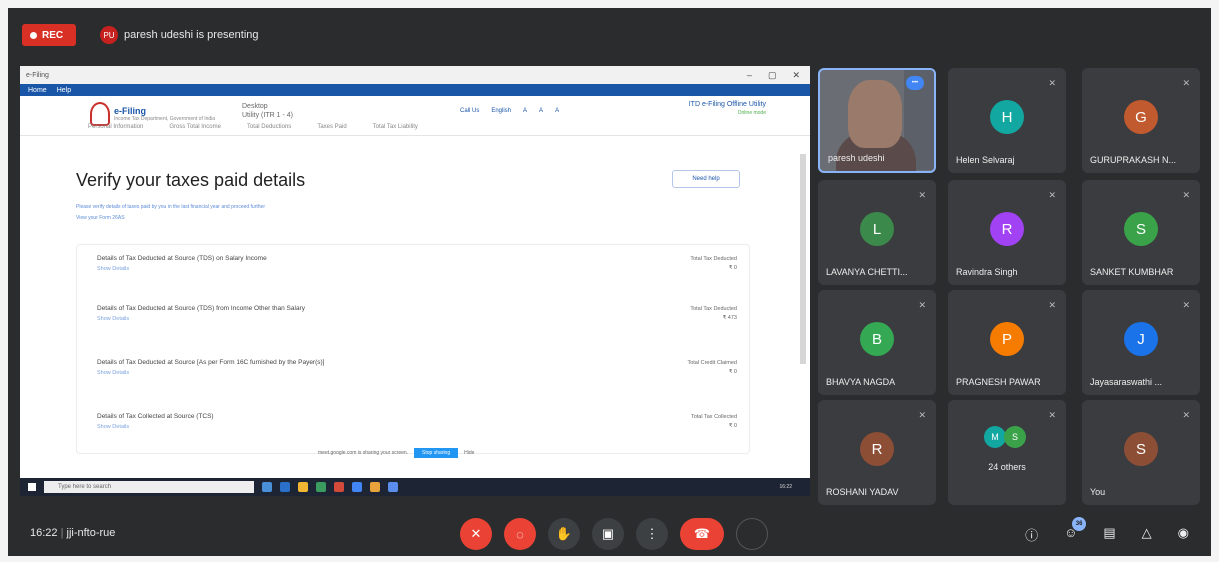 This screenshot has width=1219, height=562. What do you see at coordinates (32, 487) in the screenshot?
I see `windows-start-icon` at bounding box center [32, 487].